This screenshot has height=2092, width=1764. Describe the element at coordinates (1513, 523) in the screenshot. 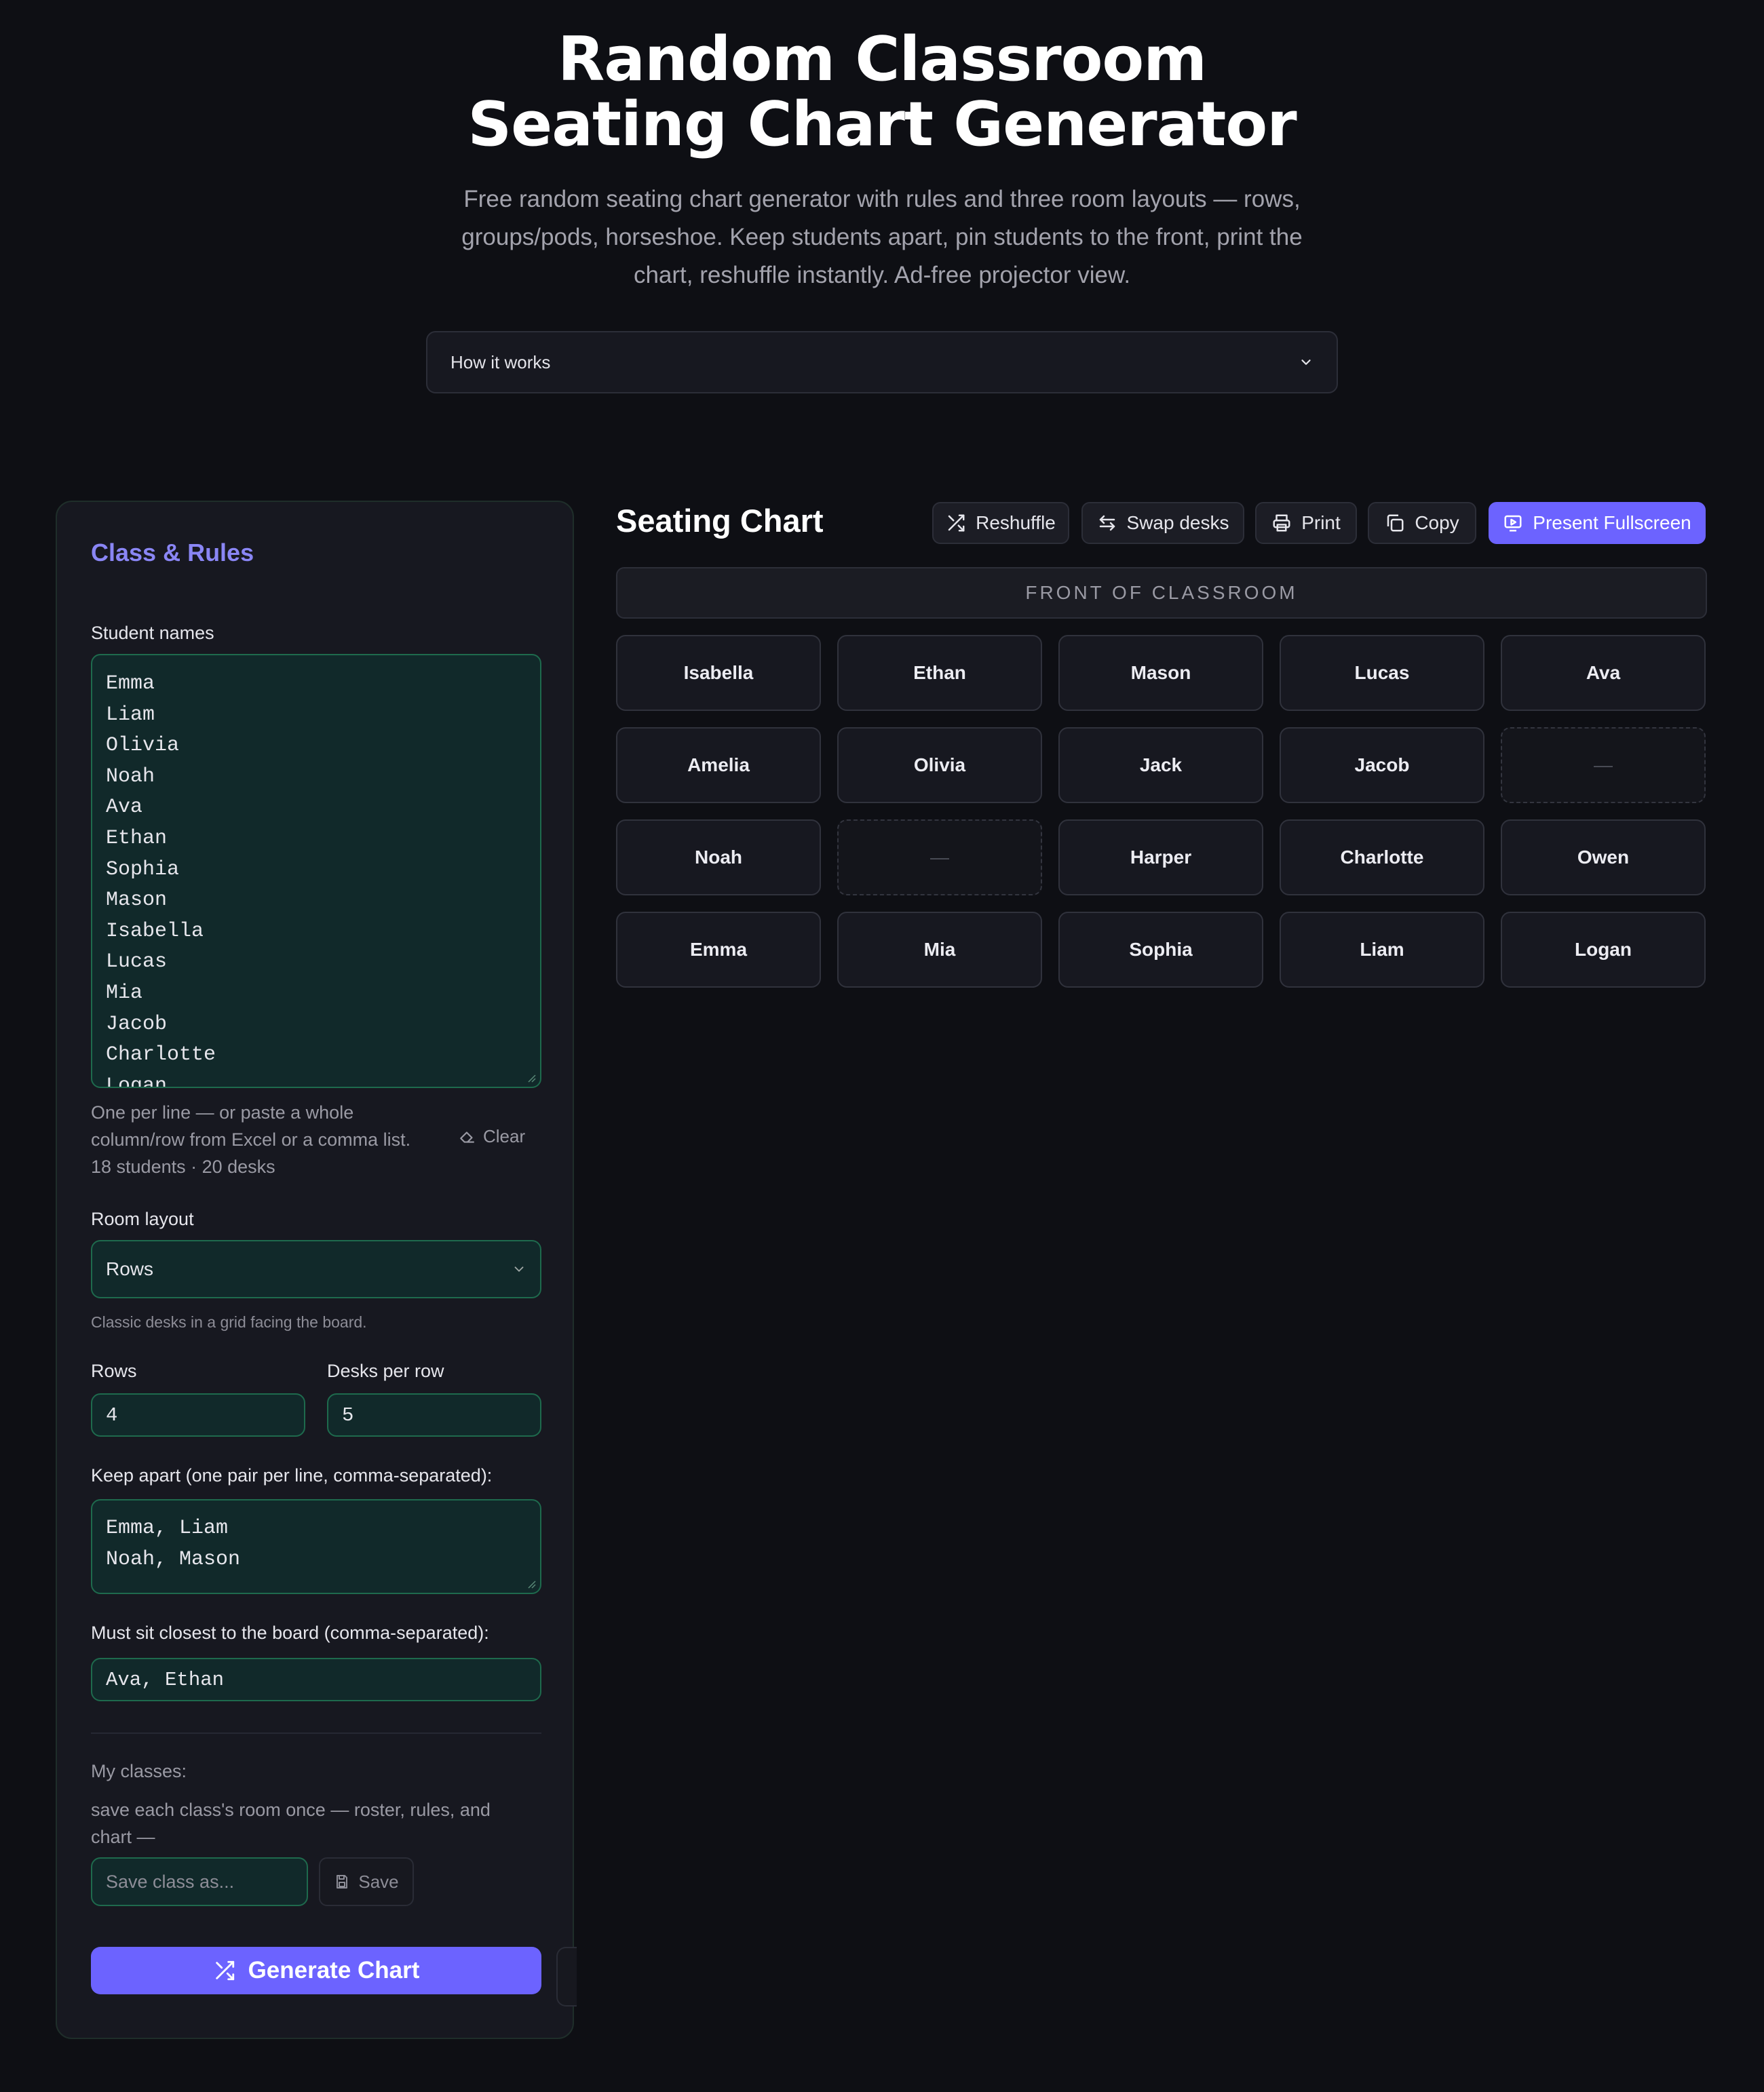

I see `presentation-icon` at that location.